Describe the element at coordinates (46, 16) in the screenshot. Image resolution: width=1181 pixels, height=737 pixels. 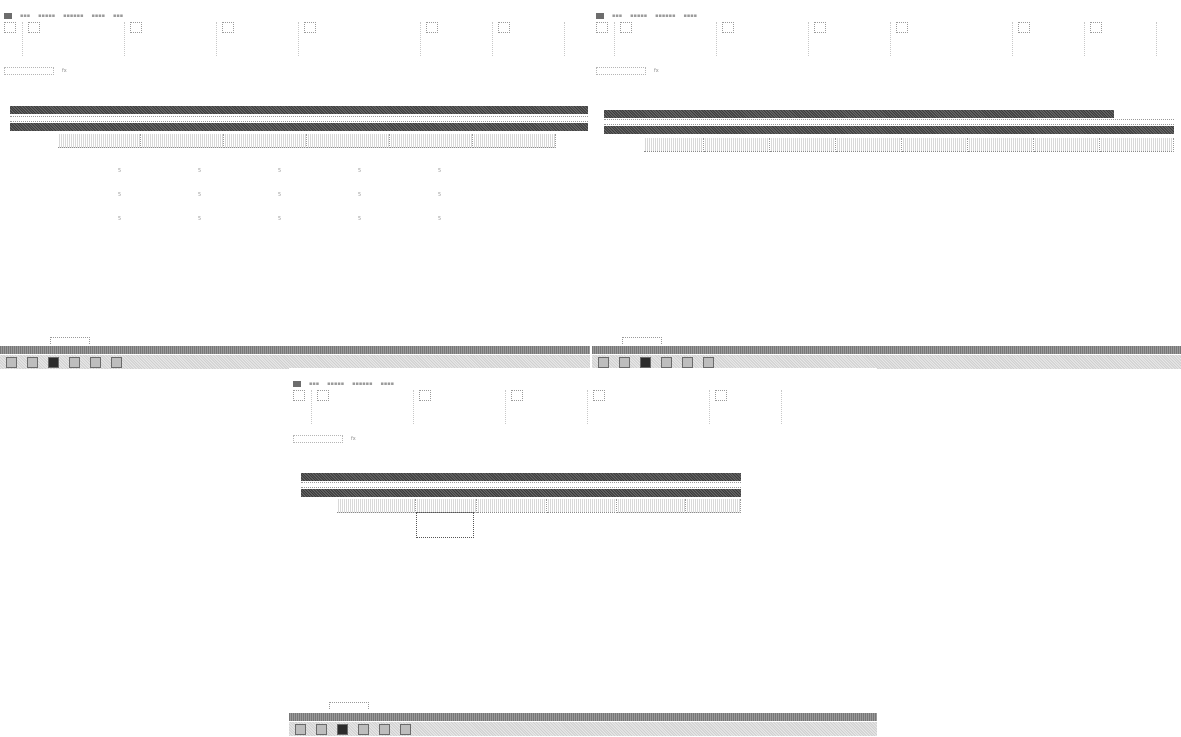
I see `tab-insert: ▪▪▪▪▪` at that location.